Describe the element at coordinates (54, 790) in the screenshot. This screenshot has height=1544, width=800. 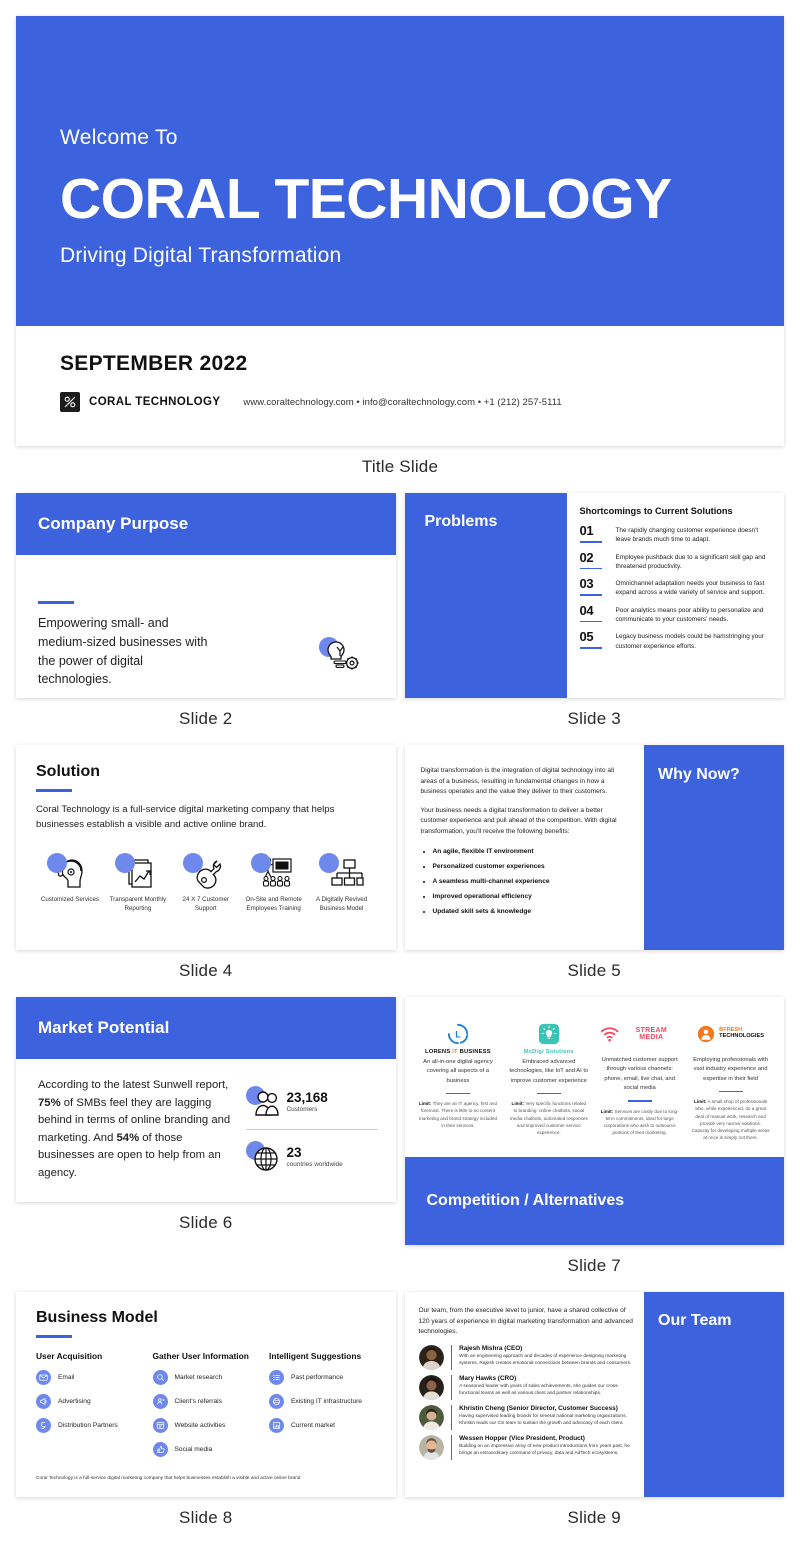
I see `slide4-accent-rule` at that location.